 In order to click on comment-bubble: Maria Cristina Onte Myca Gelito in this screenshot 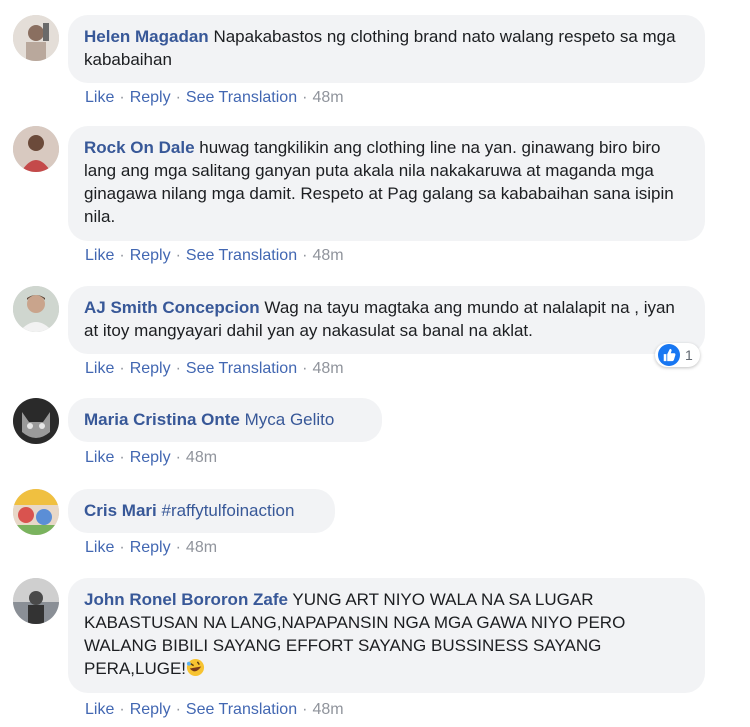, I will do `click(225, 420)`.